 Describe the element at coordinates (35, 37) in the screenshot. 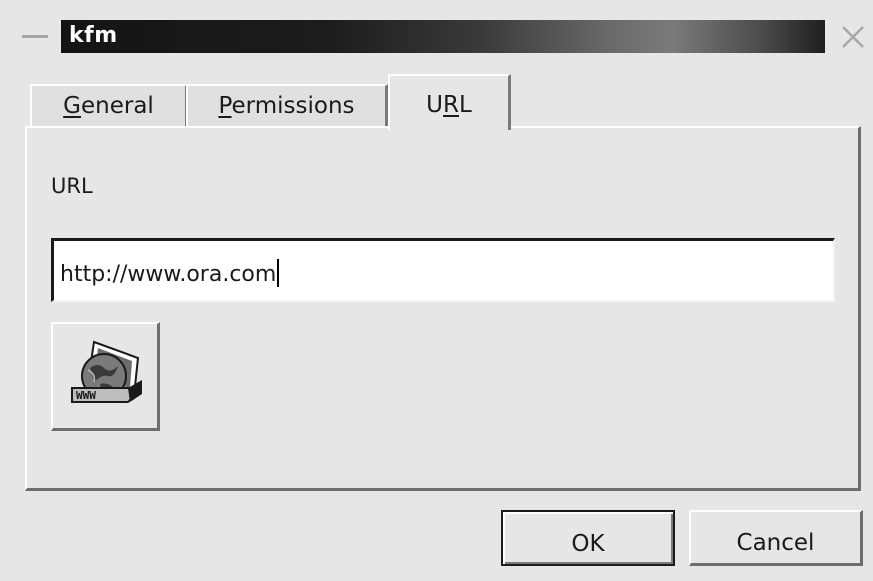

I see `minimize-icon` at that location.